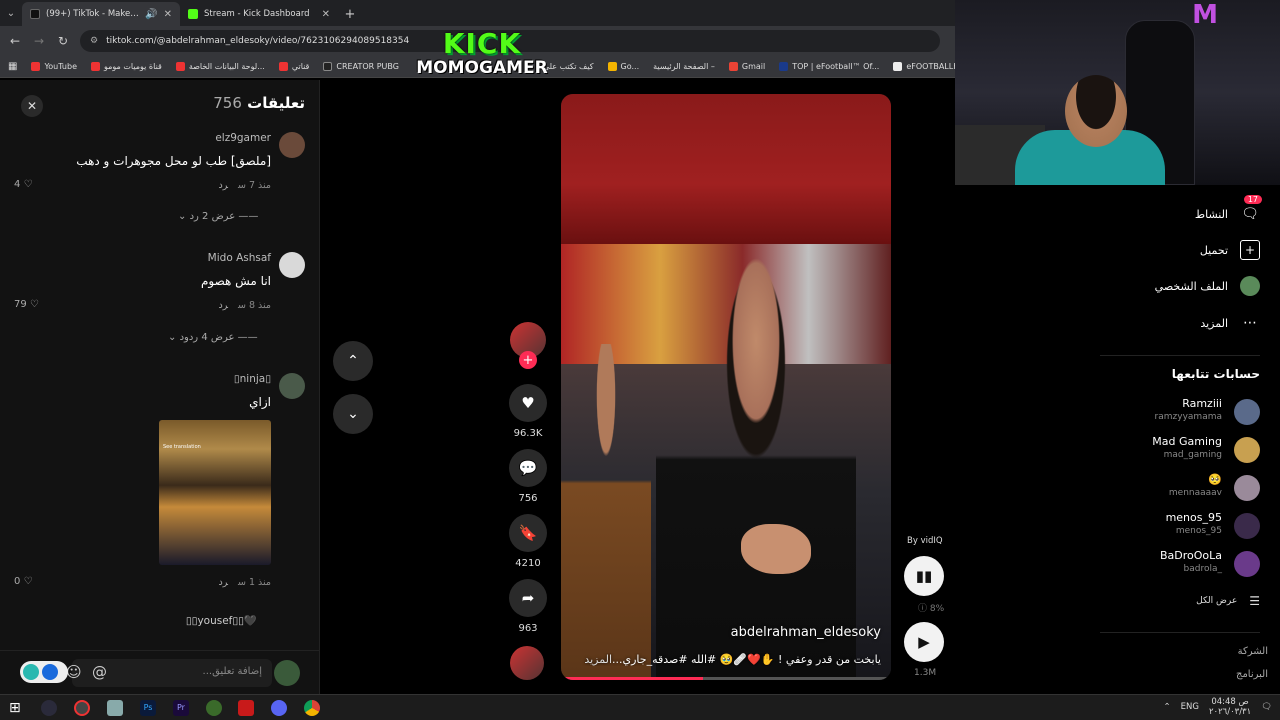 Image resolution: width=1280 pixels, height=720 pixels. Describe the element at coordinates (1228, 601) in the screenshot. I see `see-all-button: ☰ عرض الكل` at that location.